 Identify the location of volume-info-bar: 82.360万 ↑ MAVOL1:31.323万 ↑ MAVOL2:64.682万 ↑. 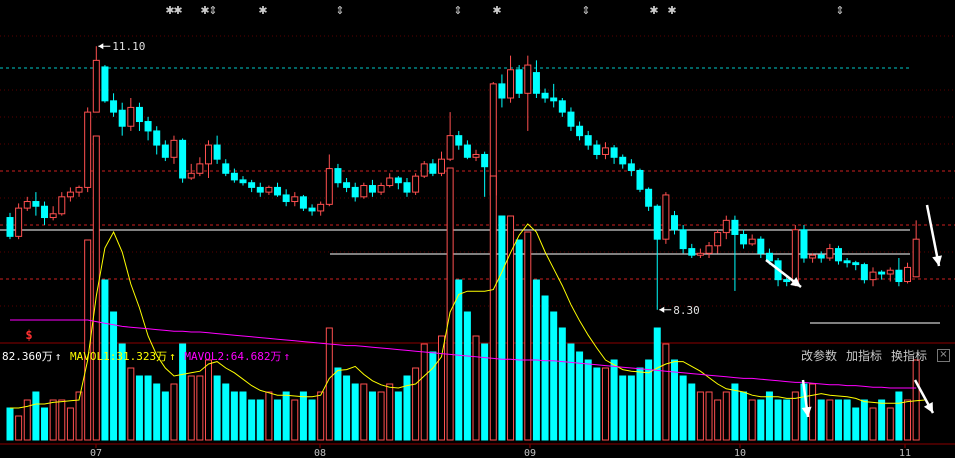
(147, 356).